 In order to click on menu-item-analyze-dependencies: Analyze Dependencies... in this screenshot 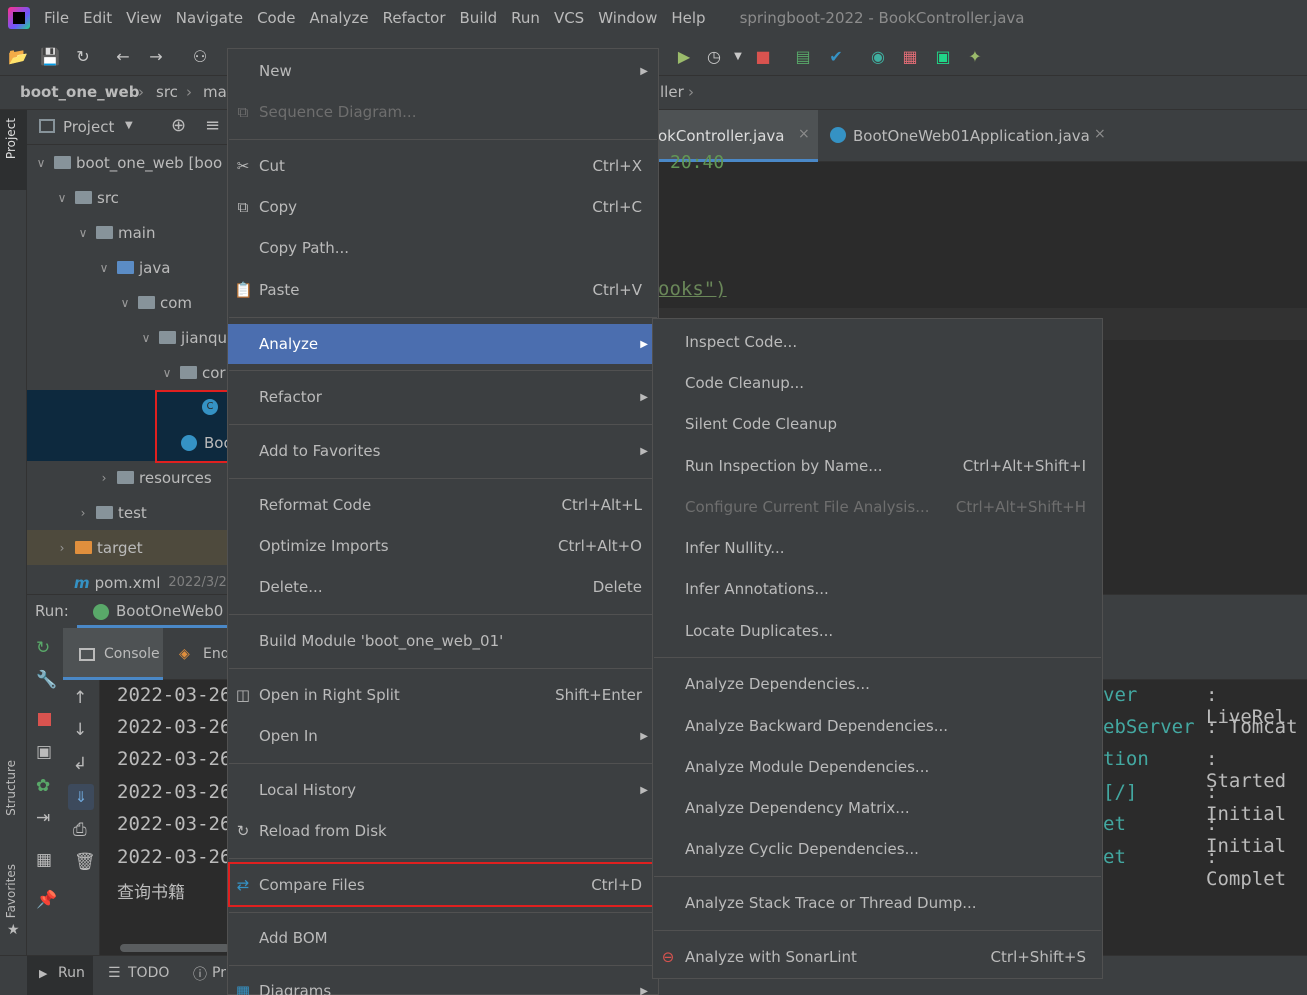, I will do `click(877, 684)`.